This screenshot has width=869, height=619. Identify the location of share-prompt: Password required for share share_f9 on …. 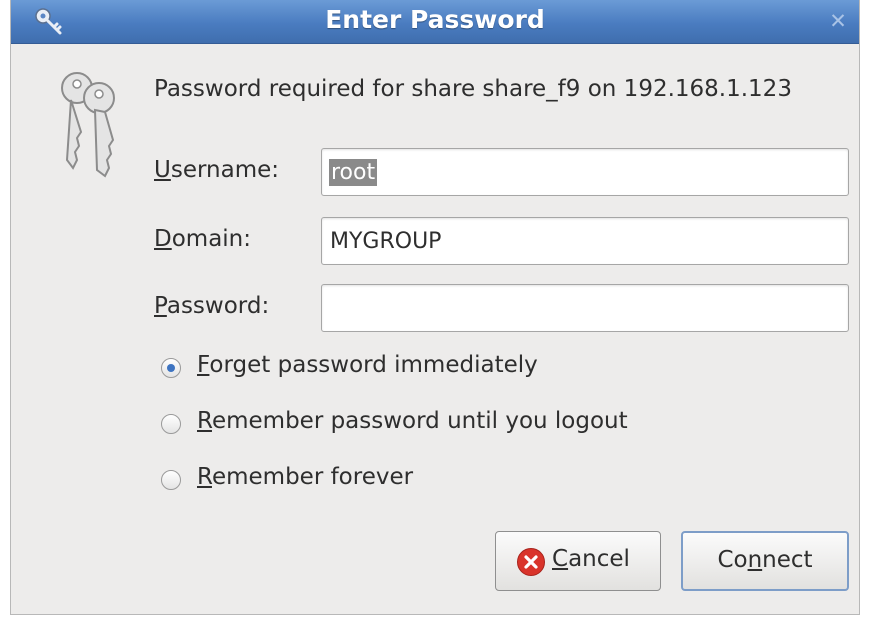
(473, 89).